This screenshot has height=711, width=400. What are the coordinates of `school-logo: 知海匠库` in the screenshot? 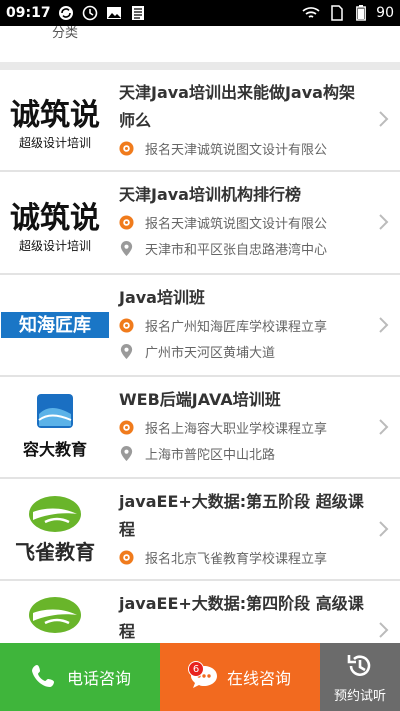 It's located at (55, 325).